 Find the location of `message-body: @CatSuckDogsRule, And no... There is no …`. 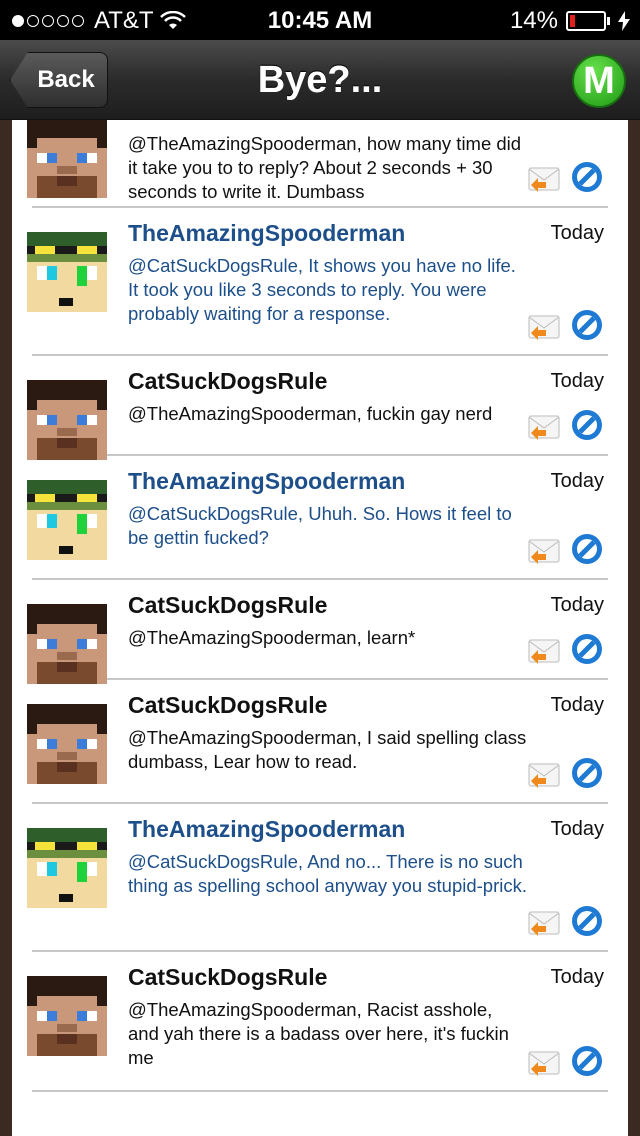

message-body: @CatSuckDogsRule, And no... There is no … is located at coordinates (327, 873).